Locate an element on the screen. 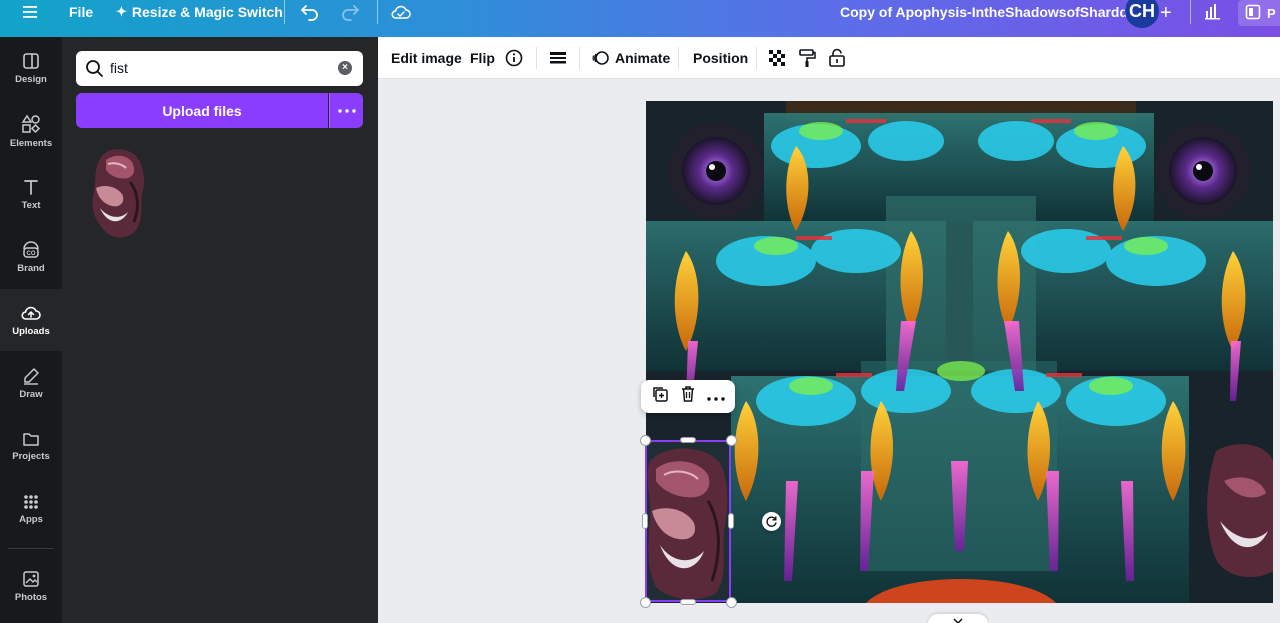 This screenshot has width=1280, height=623. image-icon is located at coordinates (31, 578).